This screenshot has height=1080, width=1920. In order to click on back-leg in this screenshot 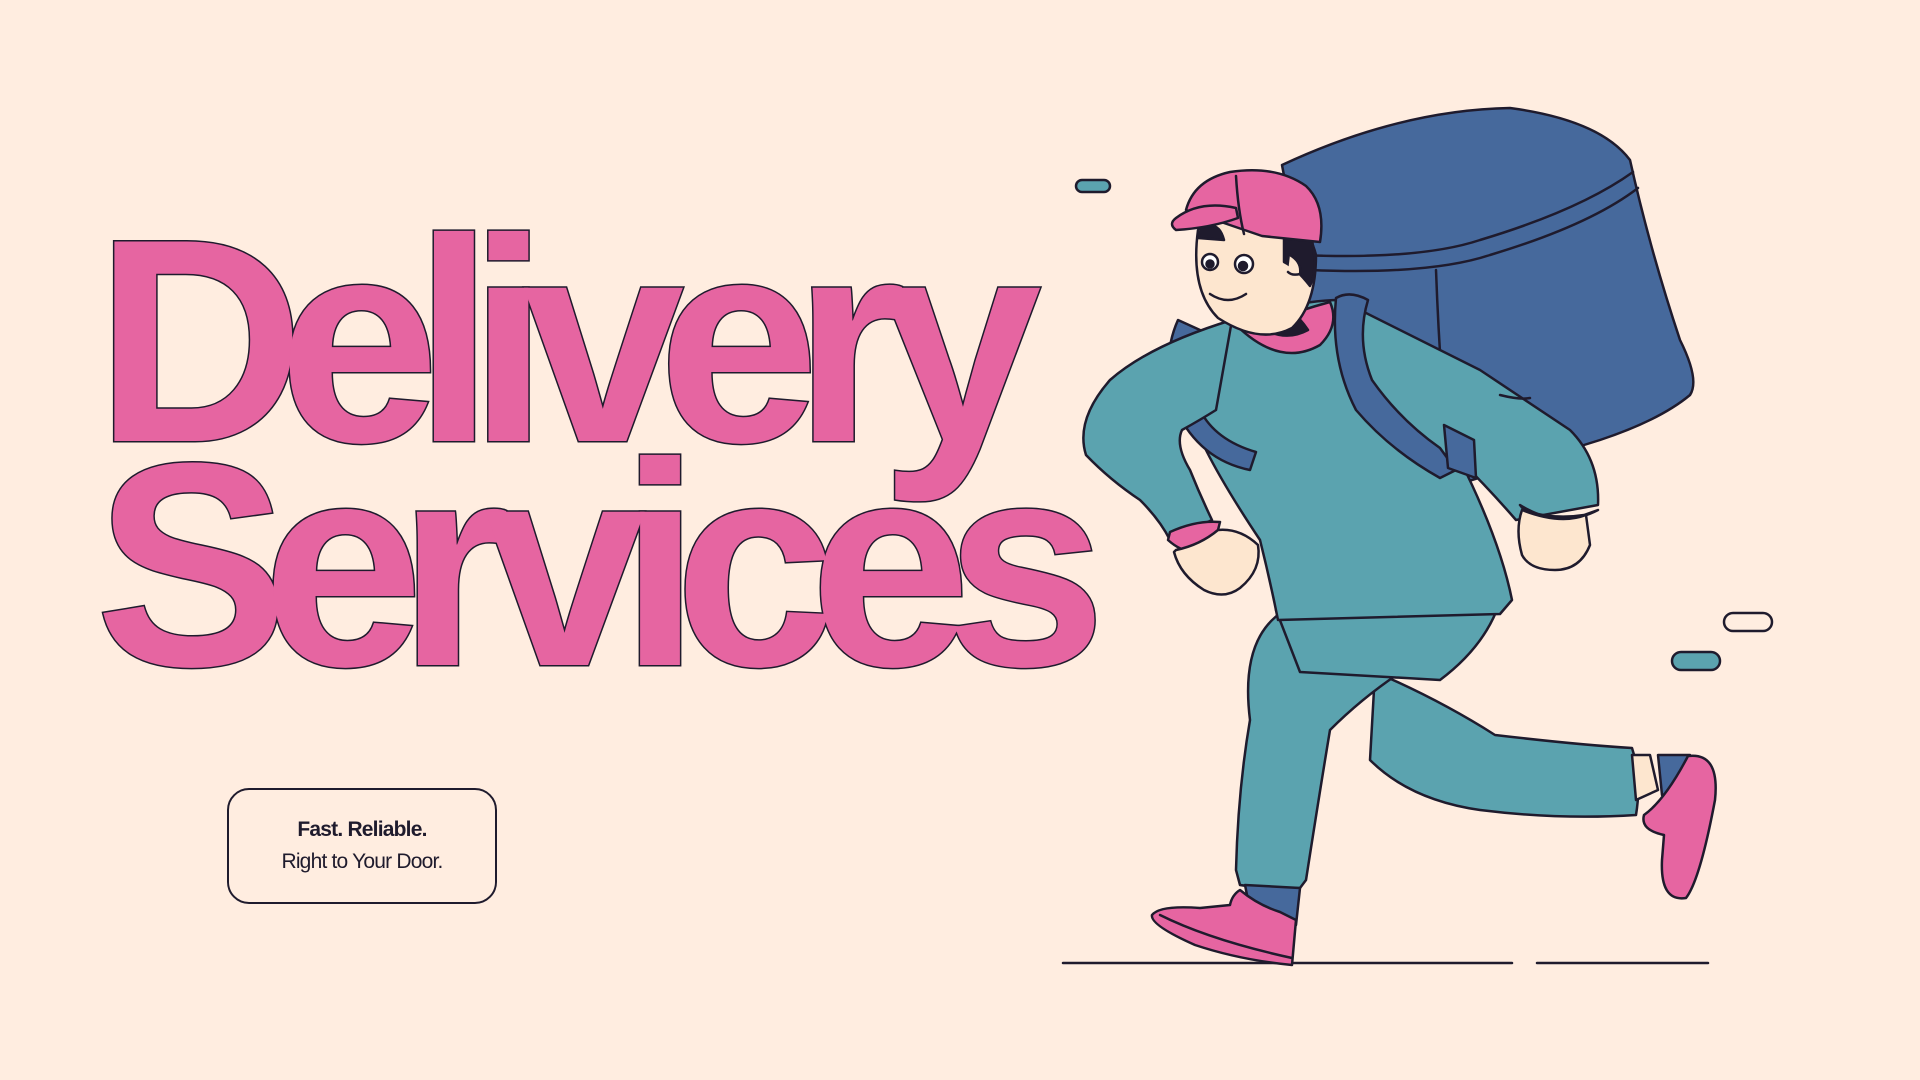, I will do `click(1530, 744)`.